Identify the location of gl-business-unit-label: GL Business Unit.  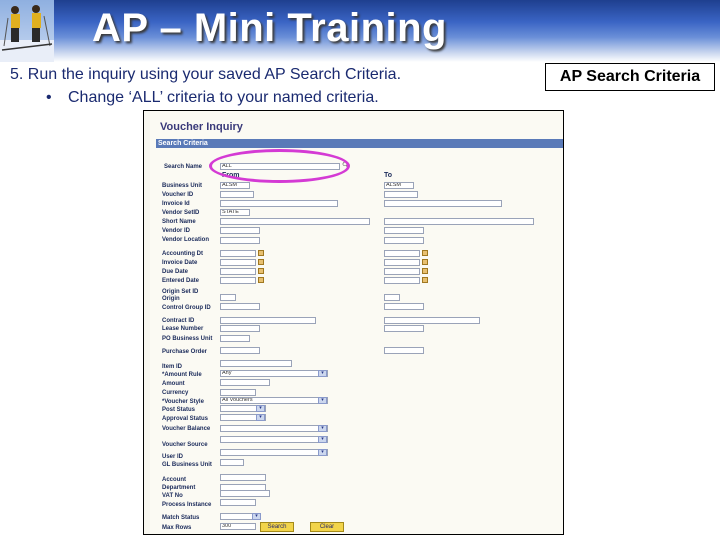
(187, 465).